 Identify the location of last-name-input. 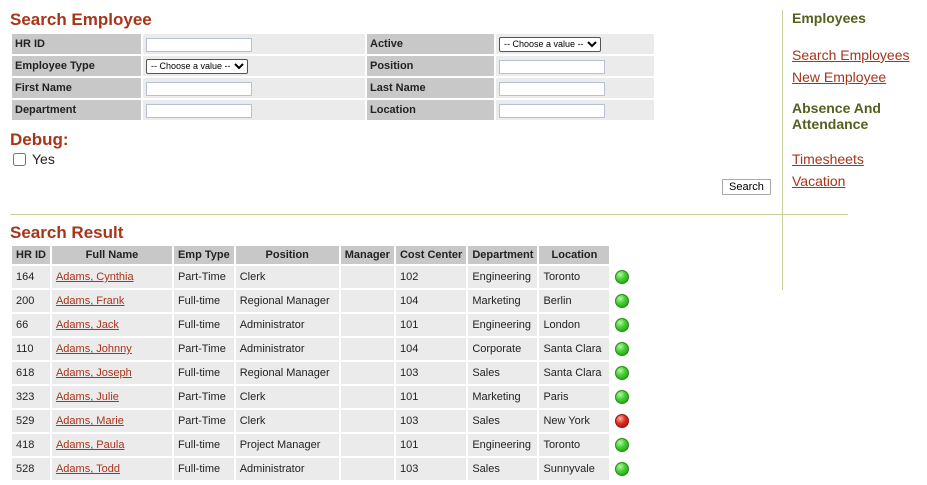
(552, 88).